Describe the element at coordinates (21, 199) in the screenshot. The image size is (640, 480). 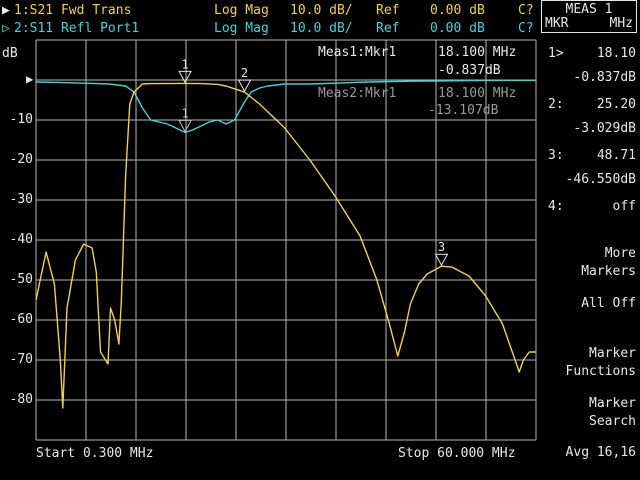
I see `y-tick-label: -30` at that location.